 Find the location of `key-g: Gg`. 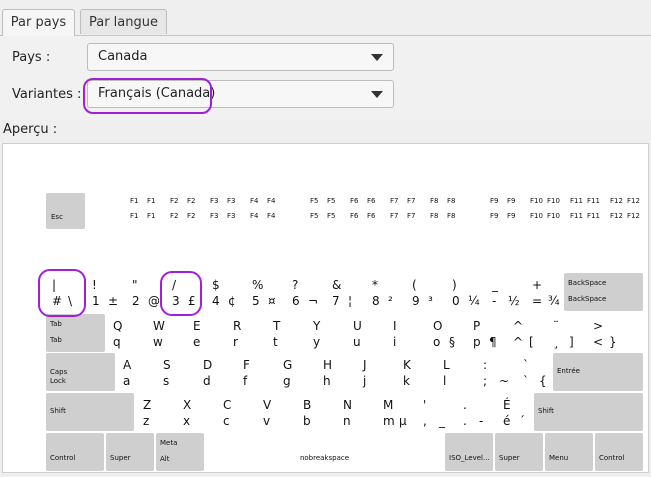

key-g: Gg is located at coordinates (296, 372).